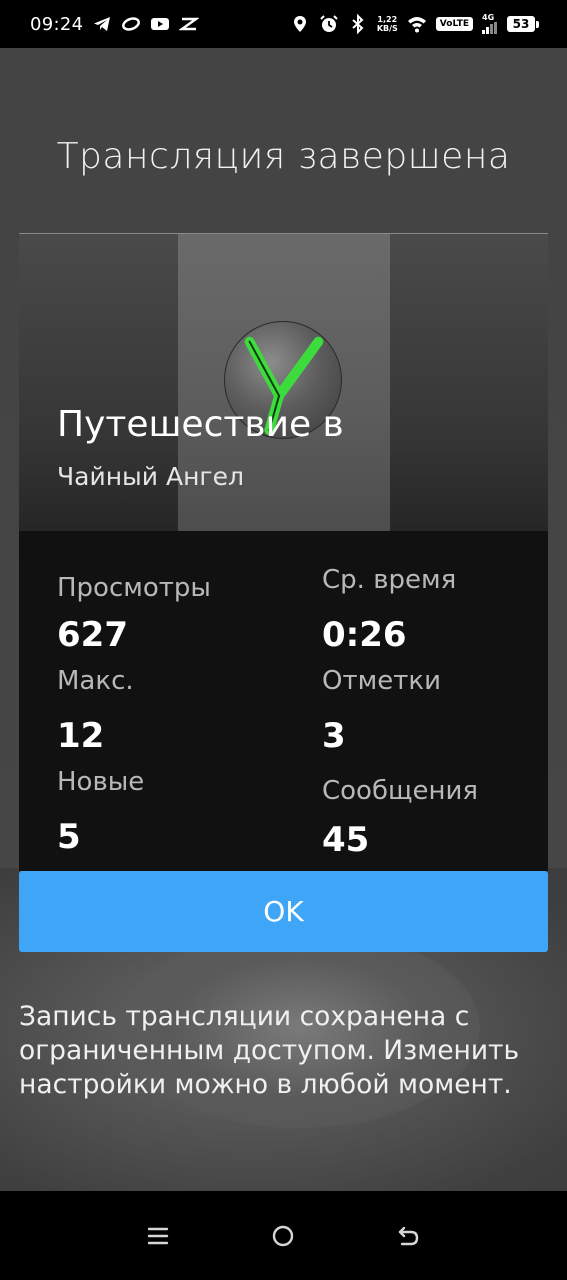 The width and height of the screenshot is (567, 1280). I want to click on menu-lines-icon, so click(158, 1235).